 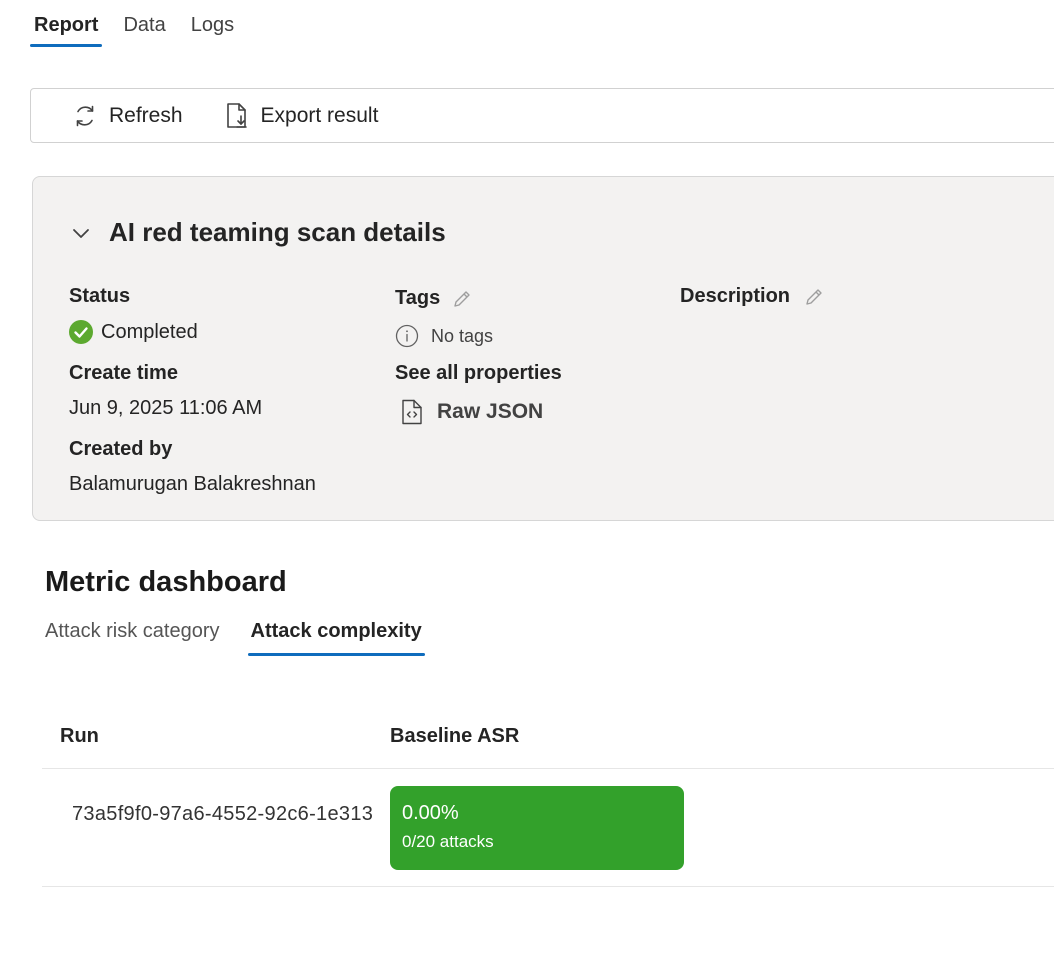 What do you see at coordinates (121, 449) in the screenshot?
I see `created-by-label: Created by` at bounding box center [121, 449].